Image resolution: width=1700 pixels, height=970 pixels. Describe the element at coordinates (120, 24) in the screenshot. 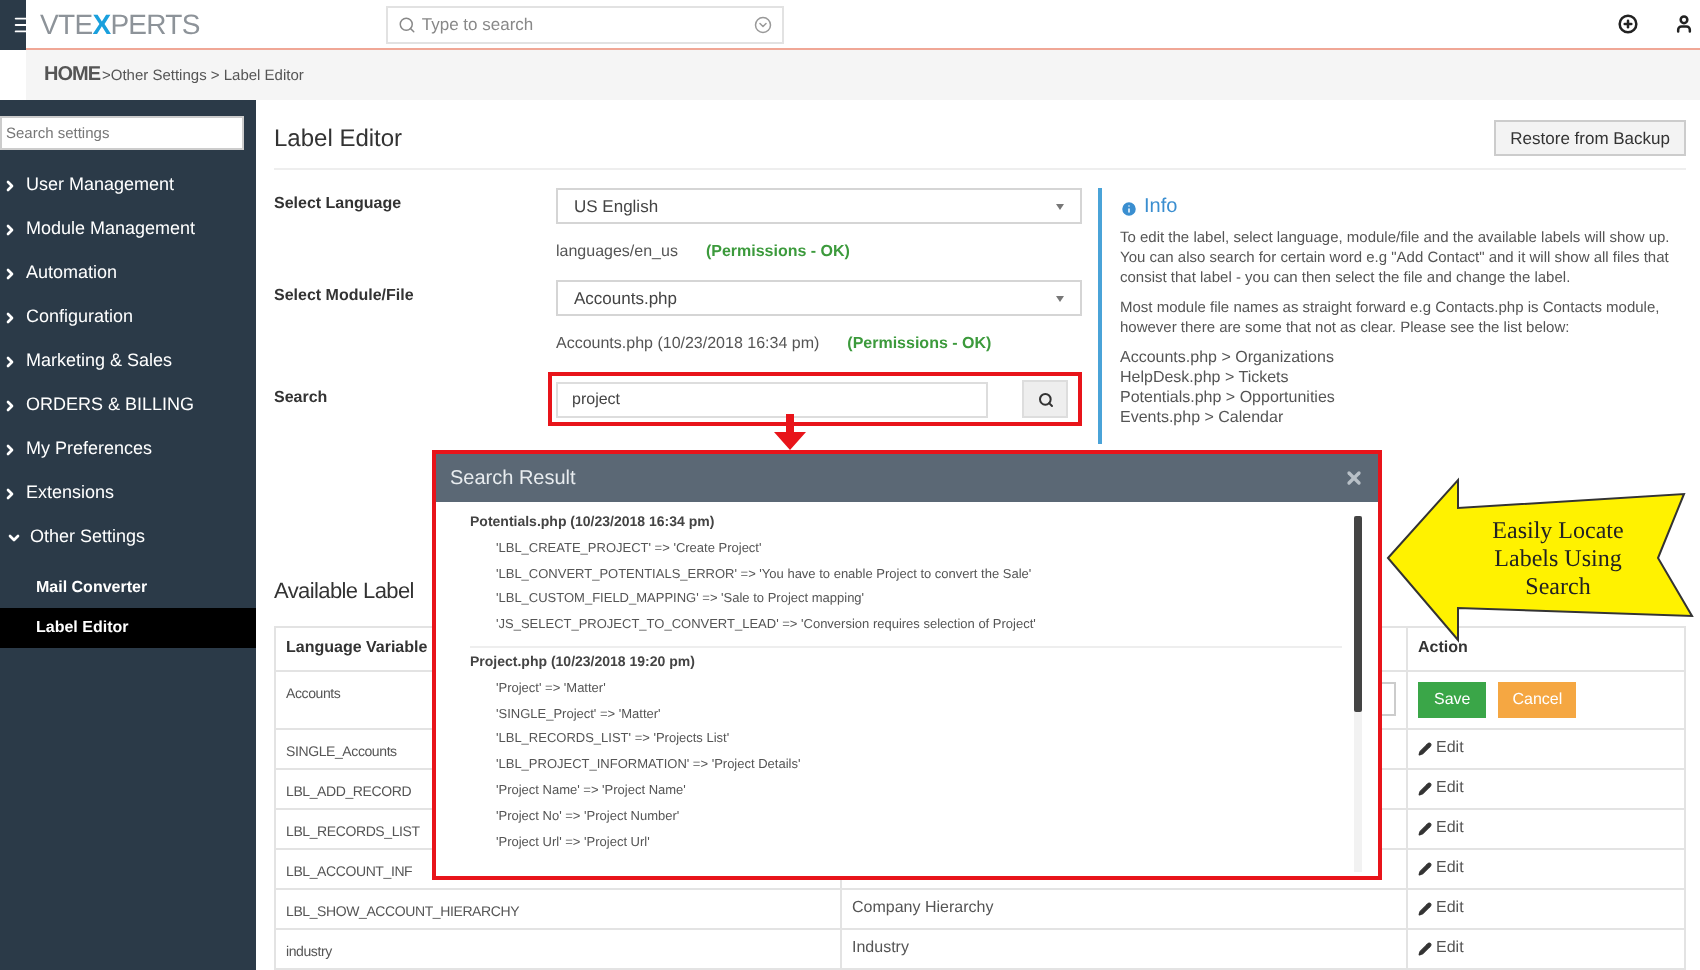

I see `logo: VTEXPERTS` at that location.